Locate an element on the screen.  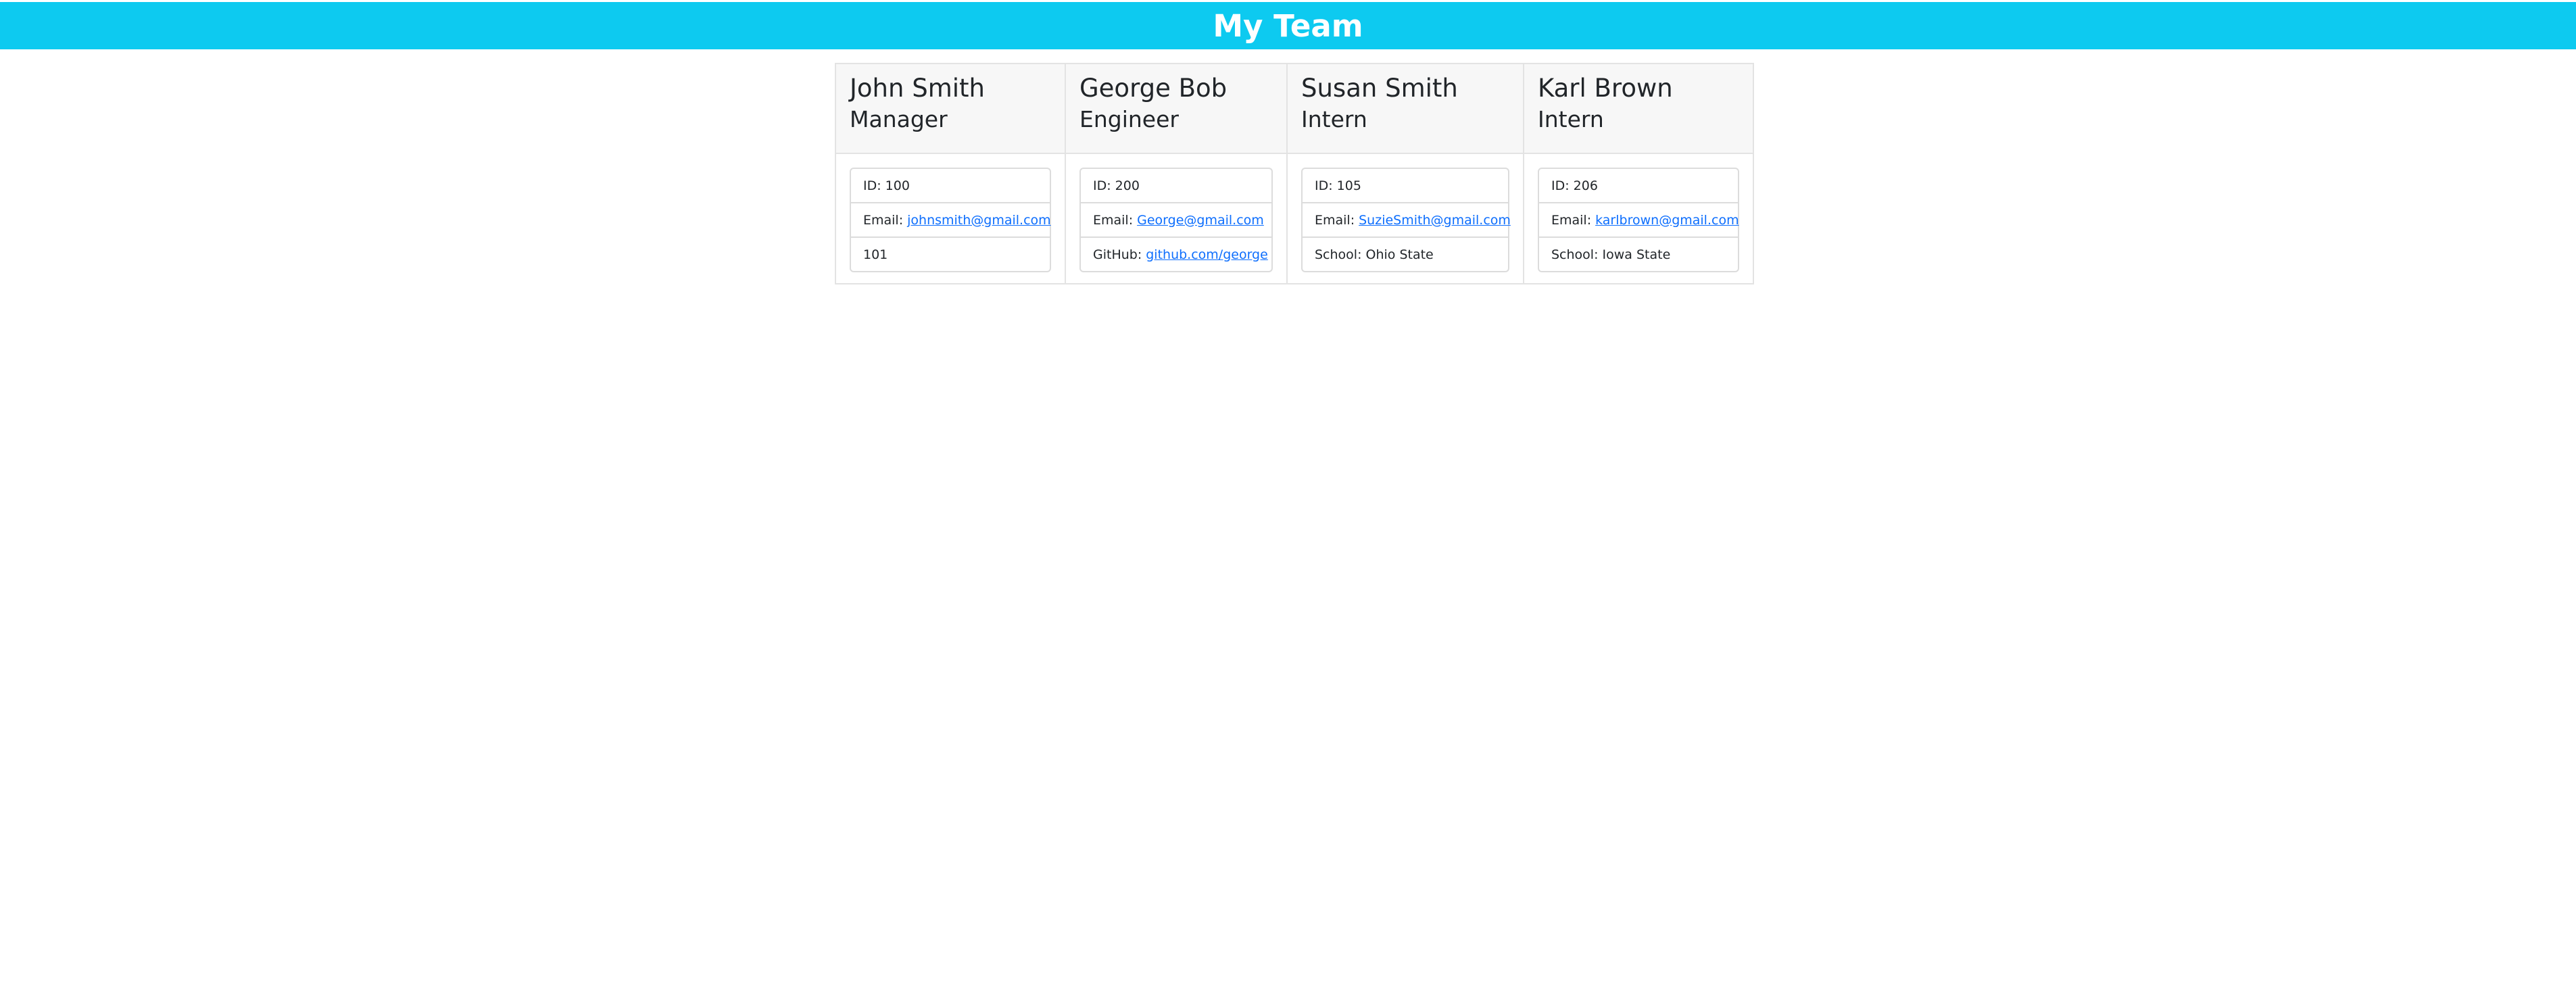
card-header: Susan Smith Intern is located at coordinates (1405, 109).